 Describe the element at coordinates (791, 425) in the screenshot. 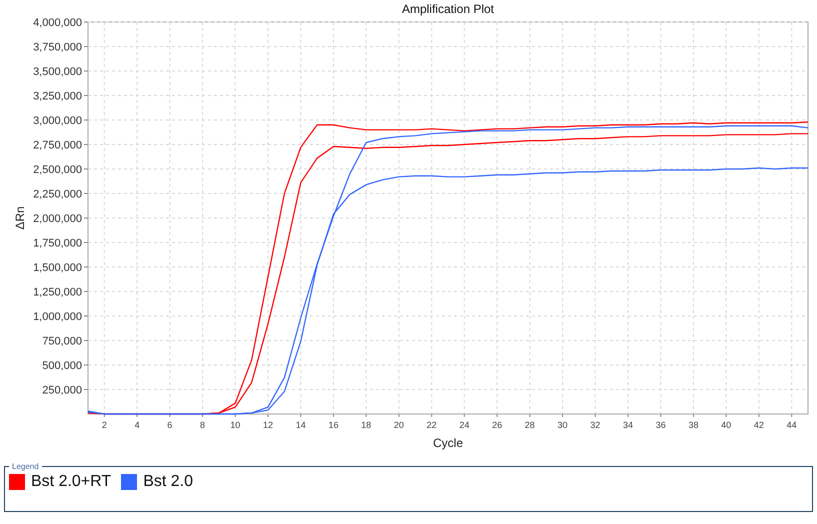

I see `x-tick-label: 44` at that location.